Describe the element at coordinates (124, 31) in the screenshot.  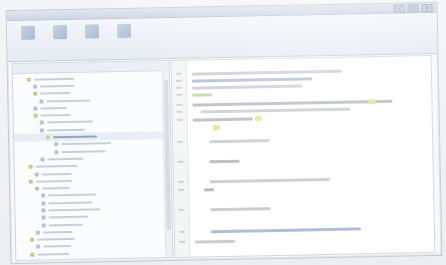
I see `settings-icon` at that location.